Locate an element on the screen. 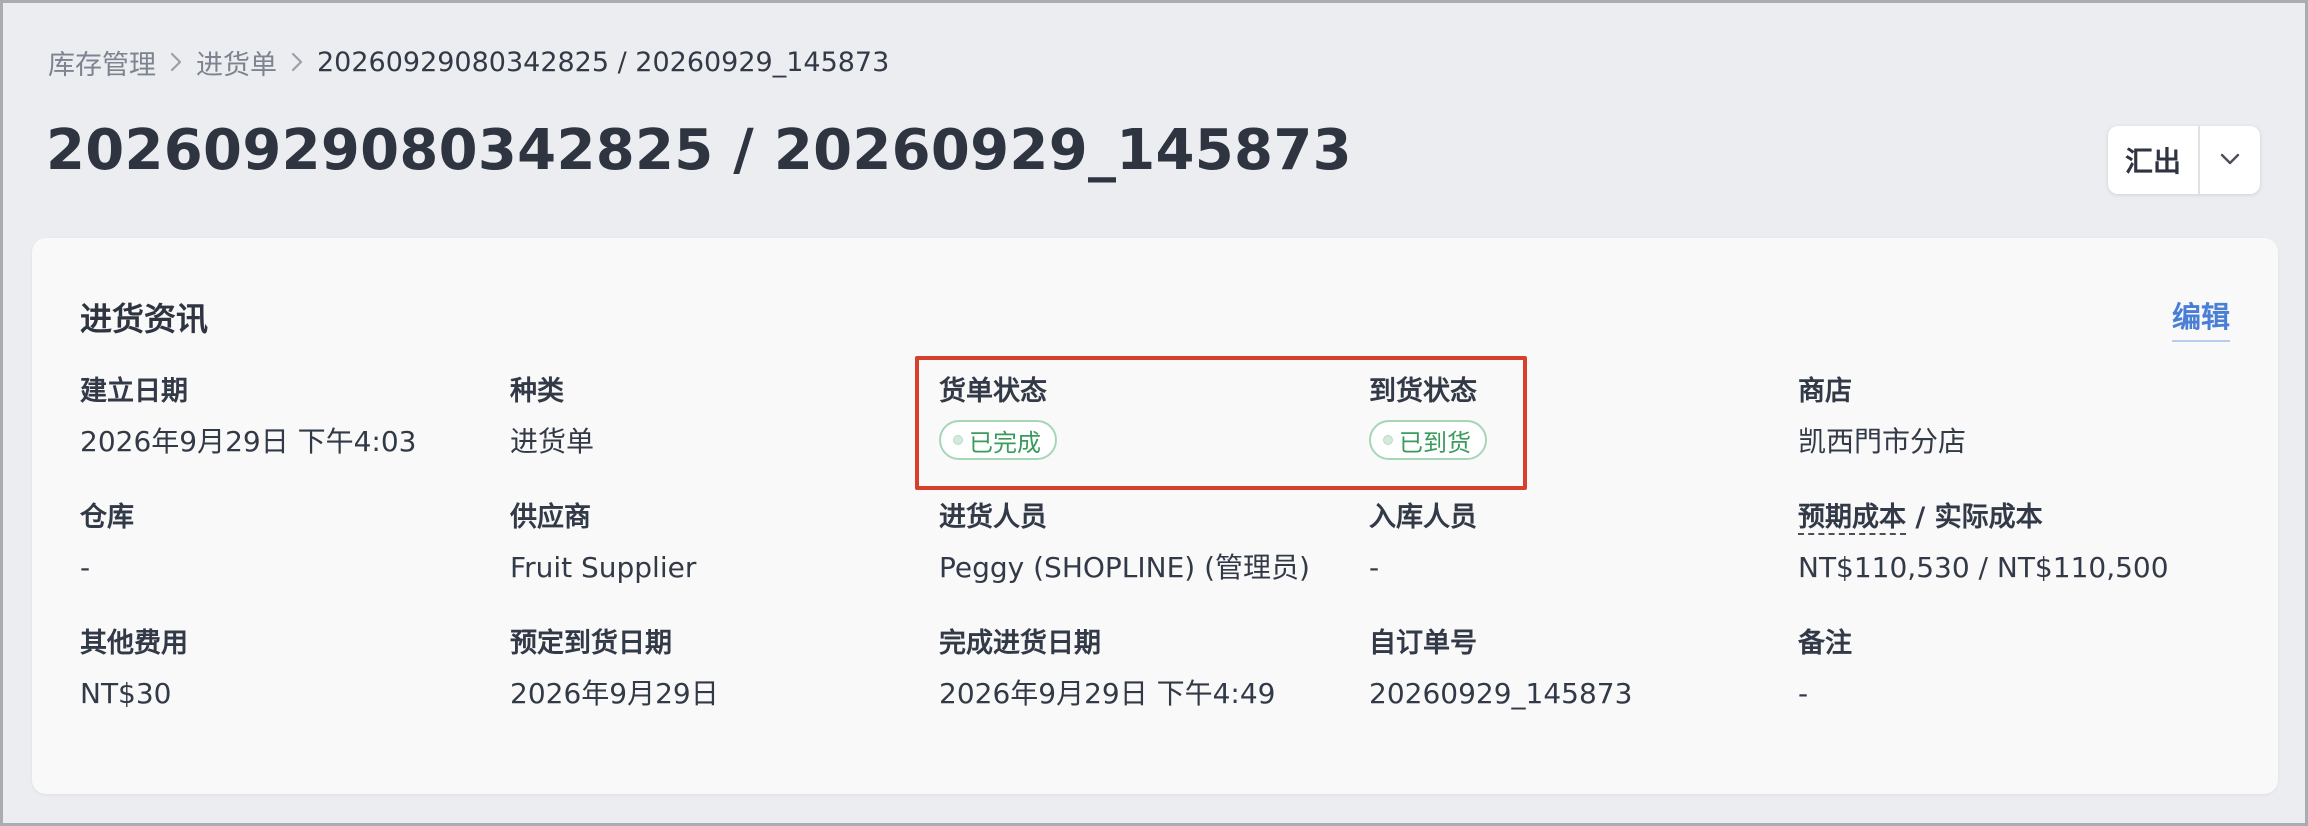  field-label: 自订单号 is located at coordinates (1423, 643).